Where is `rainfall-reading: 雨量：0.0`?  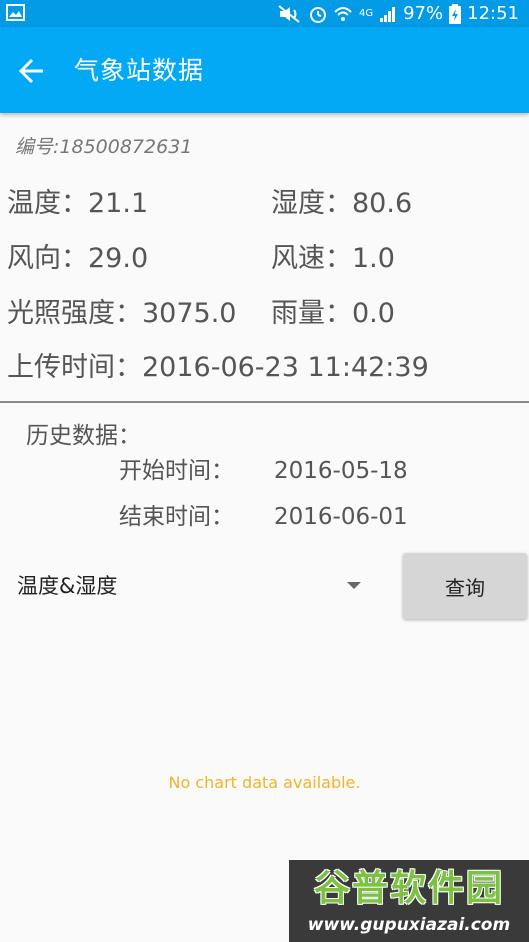
rainfall-reading: 雨量：0.0 is located at coordinates (333, 313).